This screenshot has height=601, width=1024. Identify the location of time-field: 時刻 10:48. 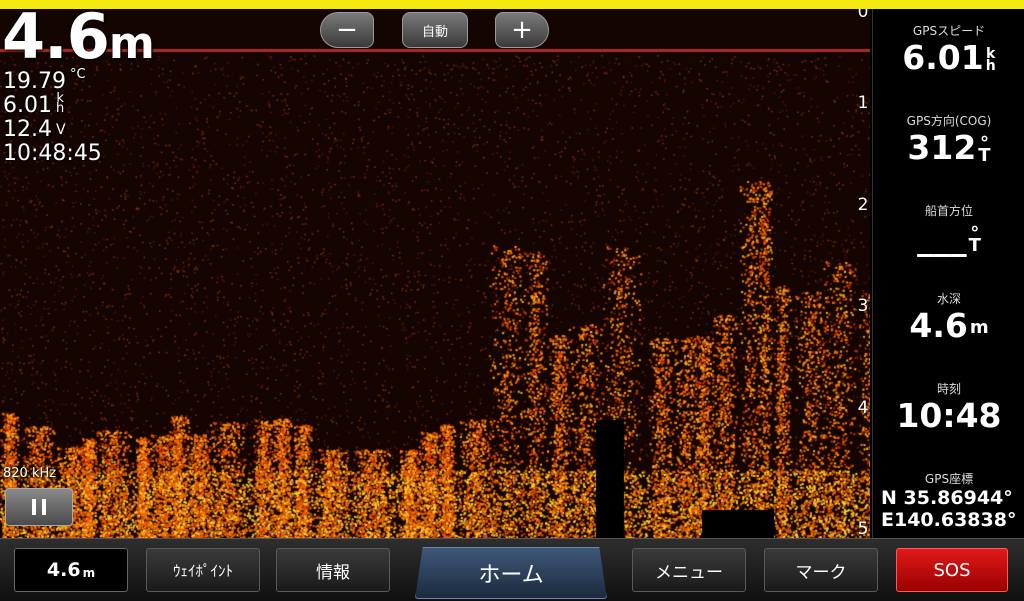
(948, 407).